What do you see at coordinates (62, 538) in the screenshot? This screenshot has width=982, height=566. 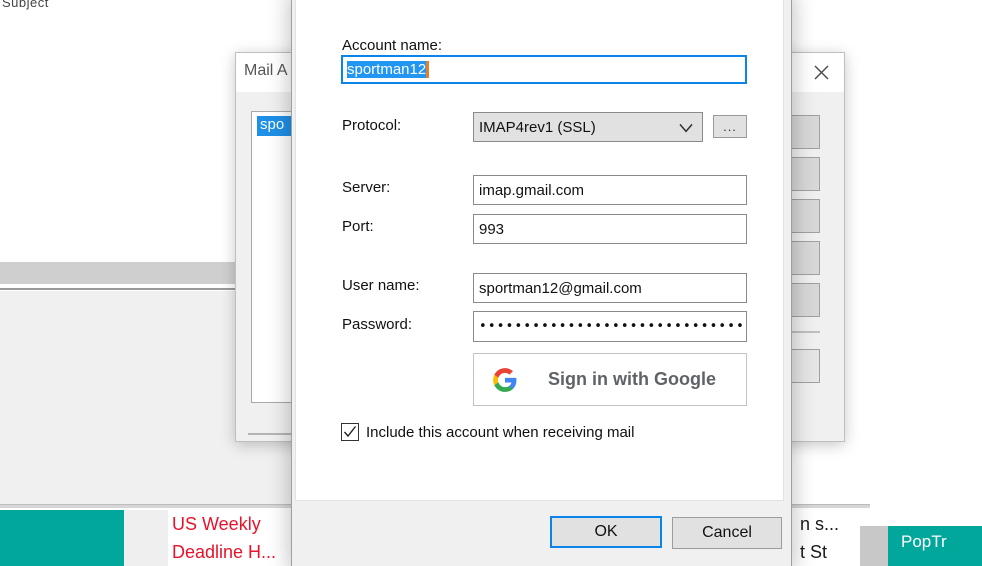 I see `message-color-swatch-left` at bounding box center [62, 538].